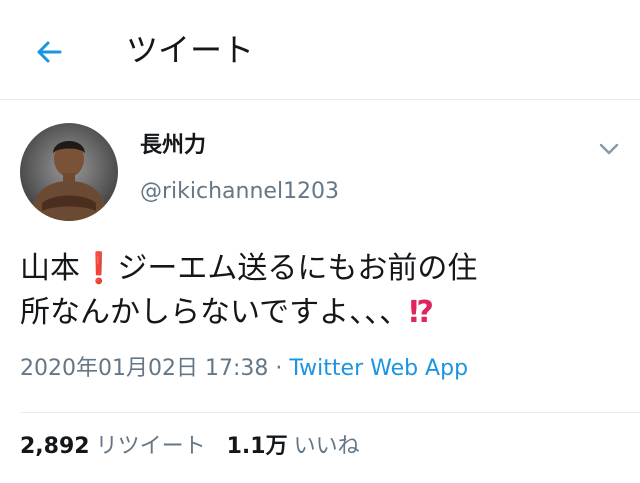 This screenshot has height=483, width=640. Describe the element at coordinates (330, 412) in the screenshot. I see `divider` at that location.